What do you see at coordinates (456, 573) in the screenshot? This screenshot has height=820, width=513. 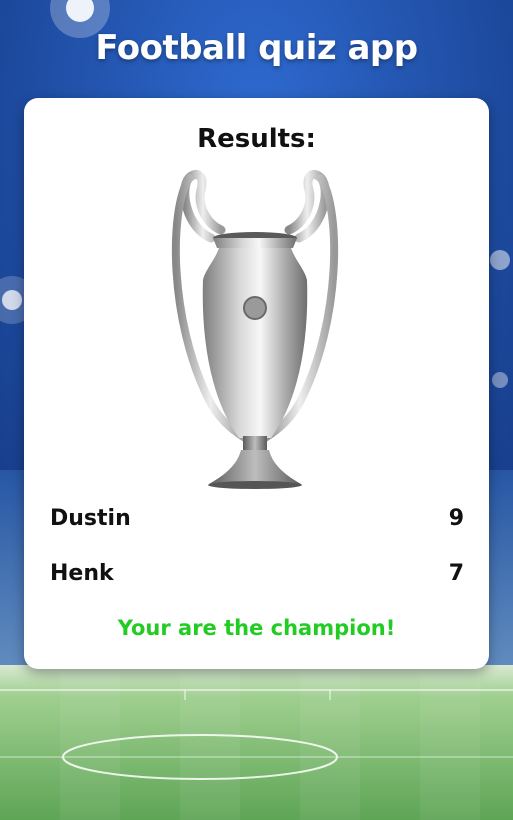 I see `player-score: 7` at bounding box center [456, 573].